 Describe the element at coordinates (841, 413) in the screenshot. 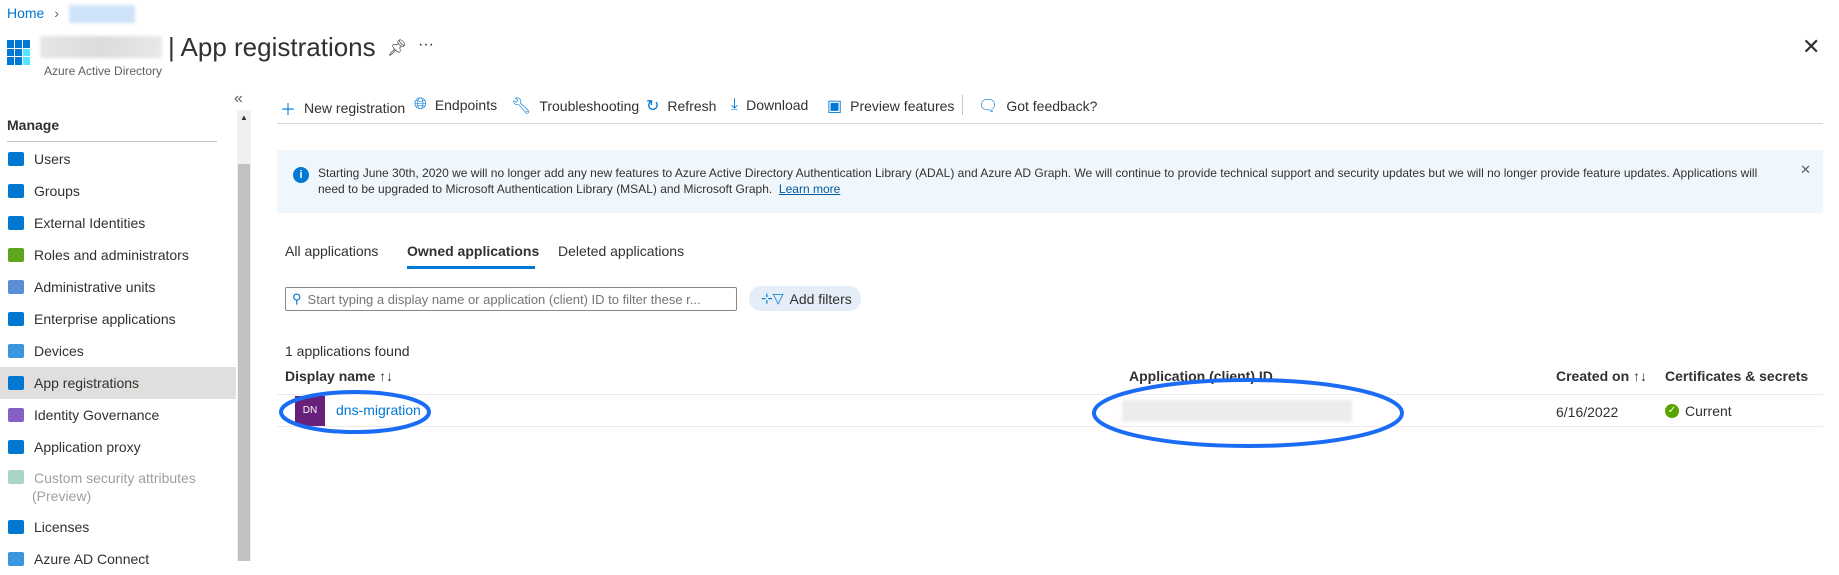

I see `annotation-layer` at that location.